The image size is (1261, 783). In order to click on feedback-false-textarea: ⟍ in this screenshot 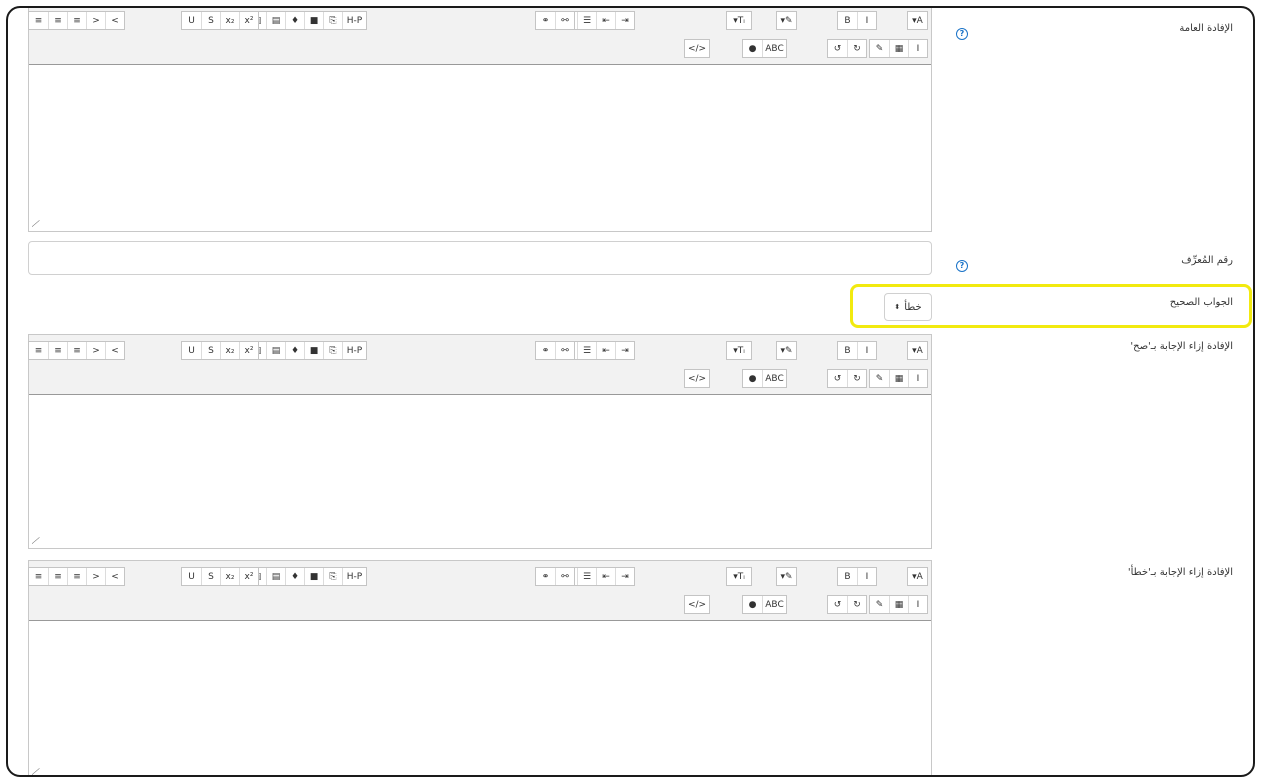, I will do `click(480, 698)`.